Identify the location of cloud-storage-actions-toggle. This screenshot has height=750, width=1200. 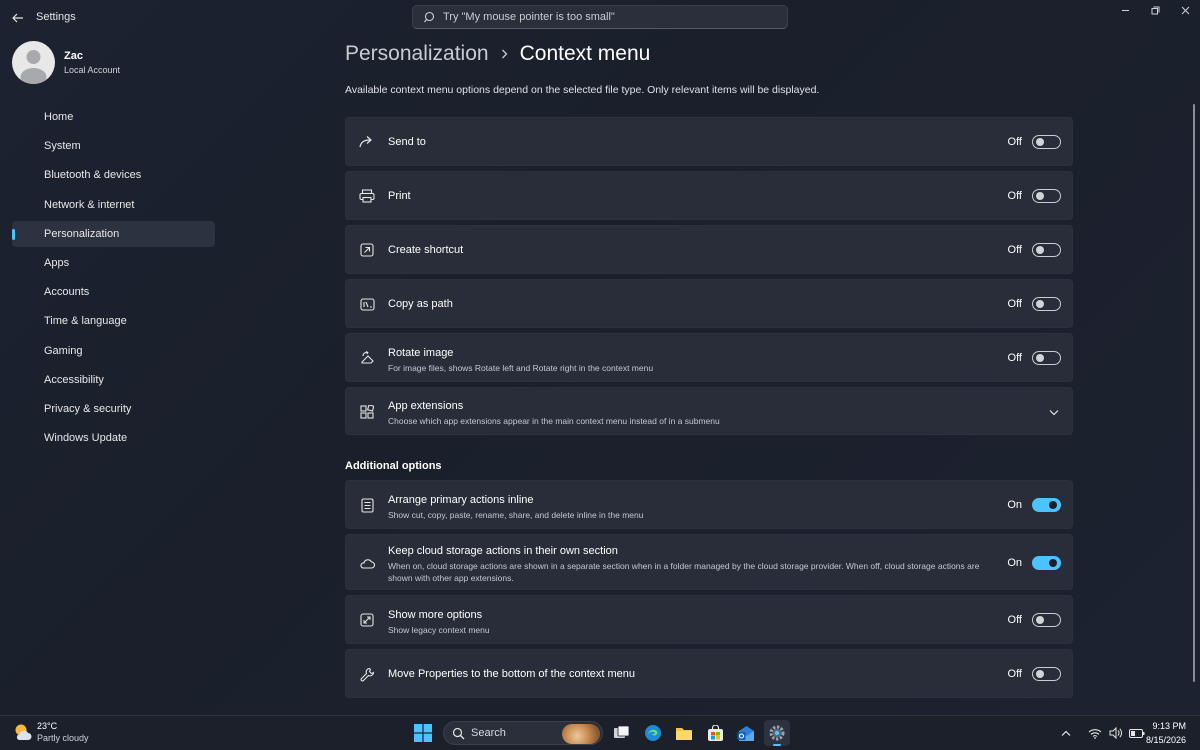
(1046, 563).